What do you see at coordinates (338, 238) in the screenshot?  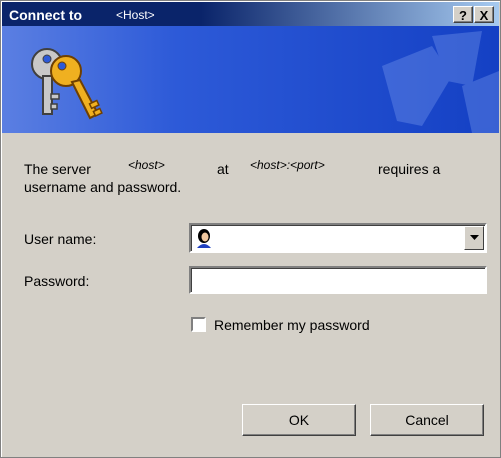 I see `username-combo` at bounding box center [338, 238].